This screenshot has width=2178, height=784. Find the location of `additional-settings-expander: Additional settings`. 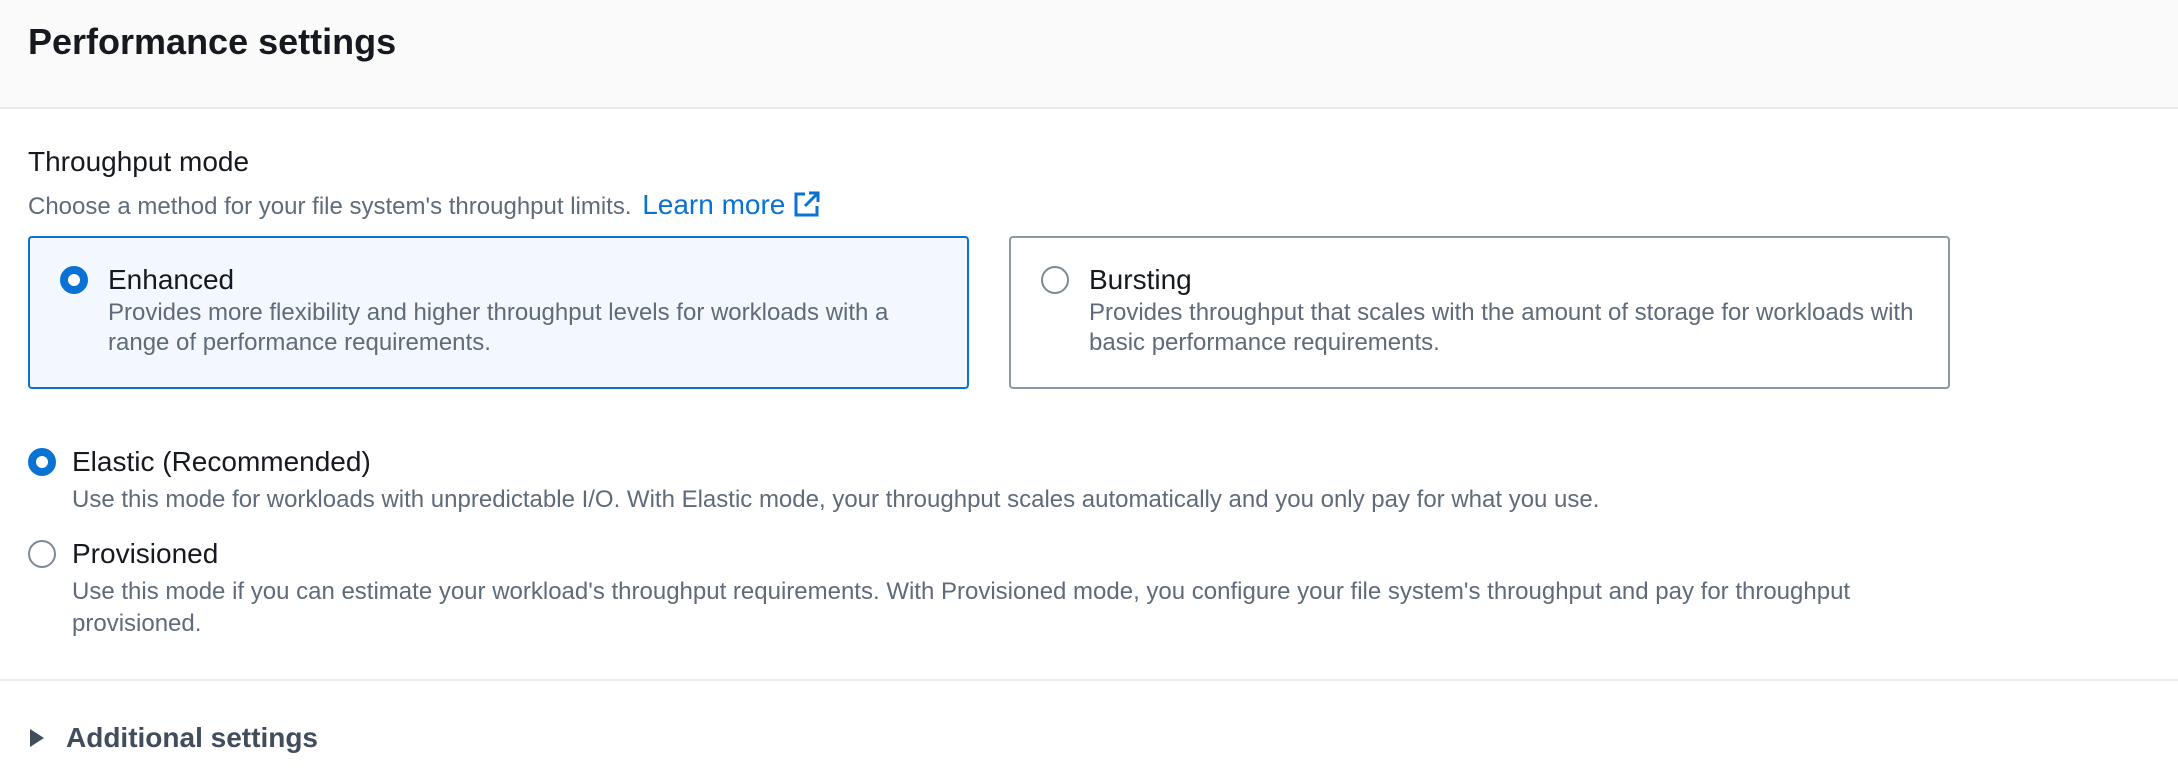

additional-settings-expander: Additional settings is located at coordinates (173, 738).